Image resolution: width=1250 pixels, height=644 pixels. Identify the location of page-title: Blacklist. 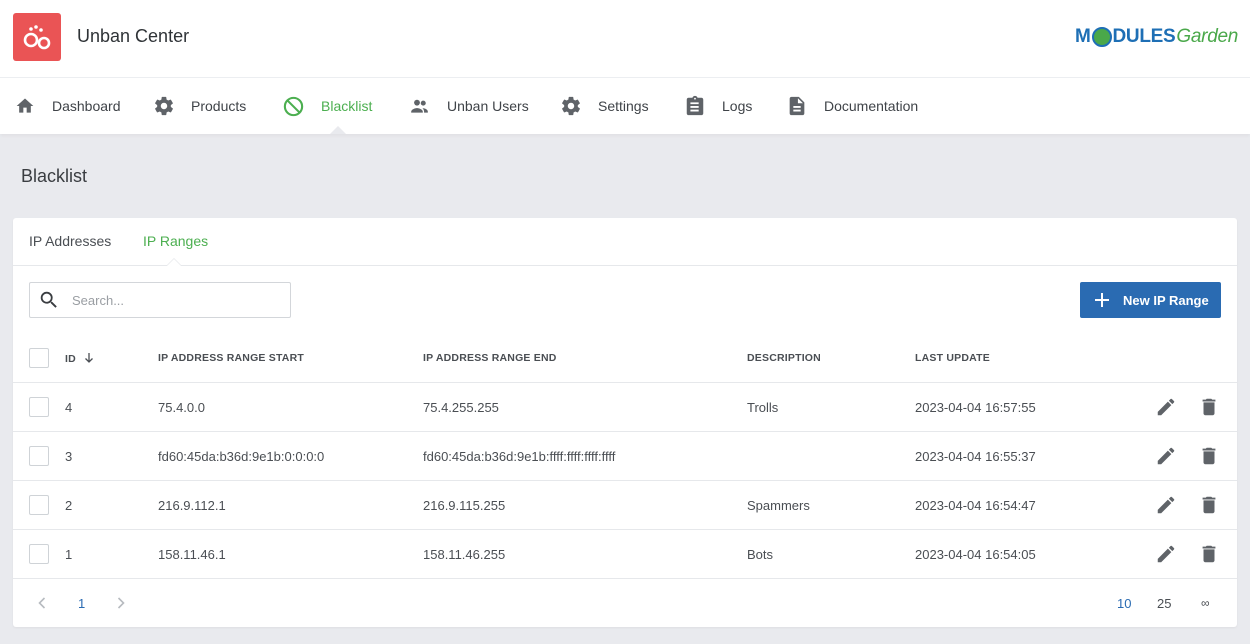
(54, 176).